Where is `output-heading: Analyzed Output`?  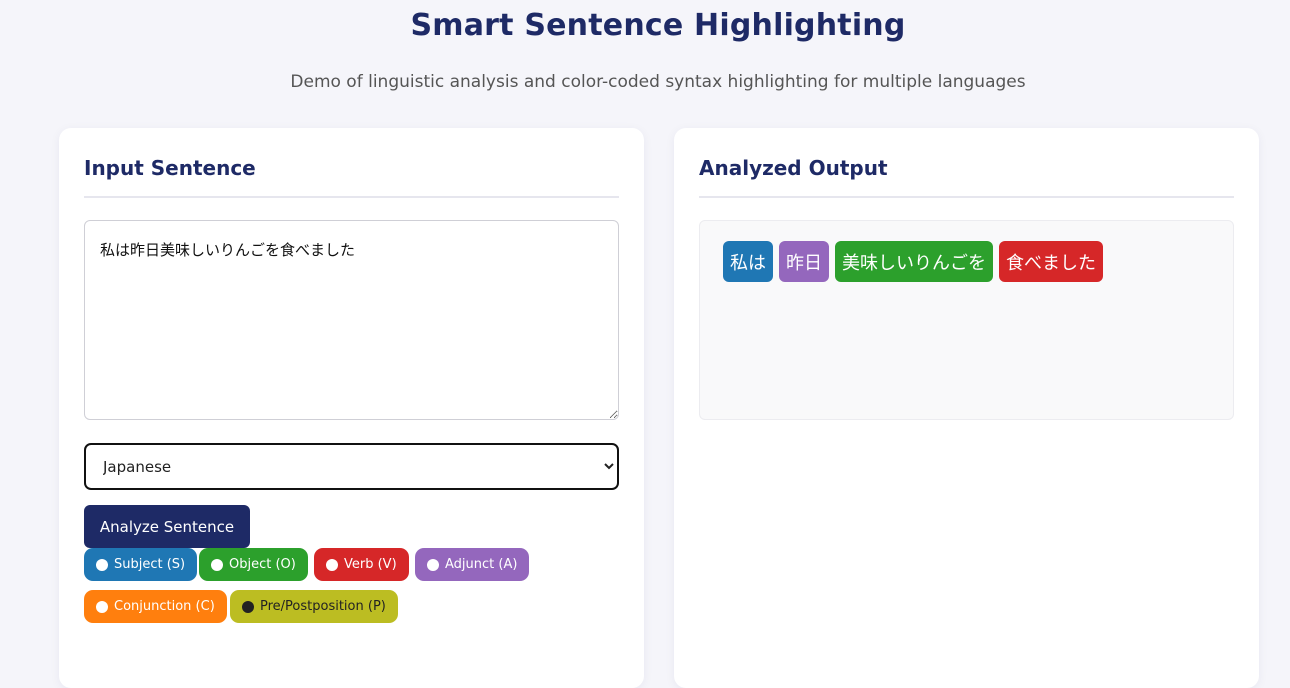 output-heading: Analyzed Output is located at coordinates (966, 177).